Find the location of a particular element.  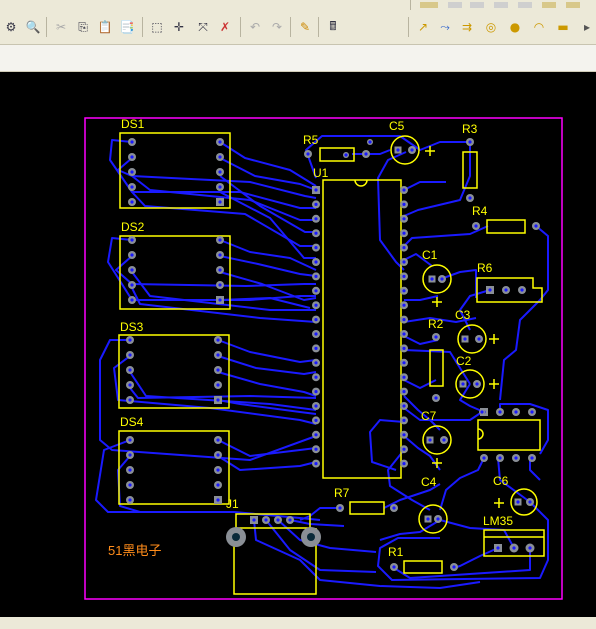

brand-text: 51黑电子 is located at coordinates (134, 550).